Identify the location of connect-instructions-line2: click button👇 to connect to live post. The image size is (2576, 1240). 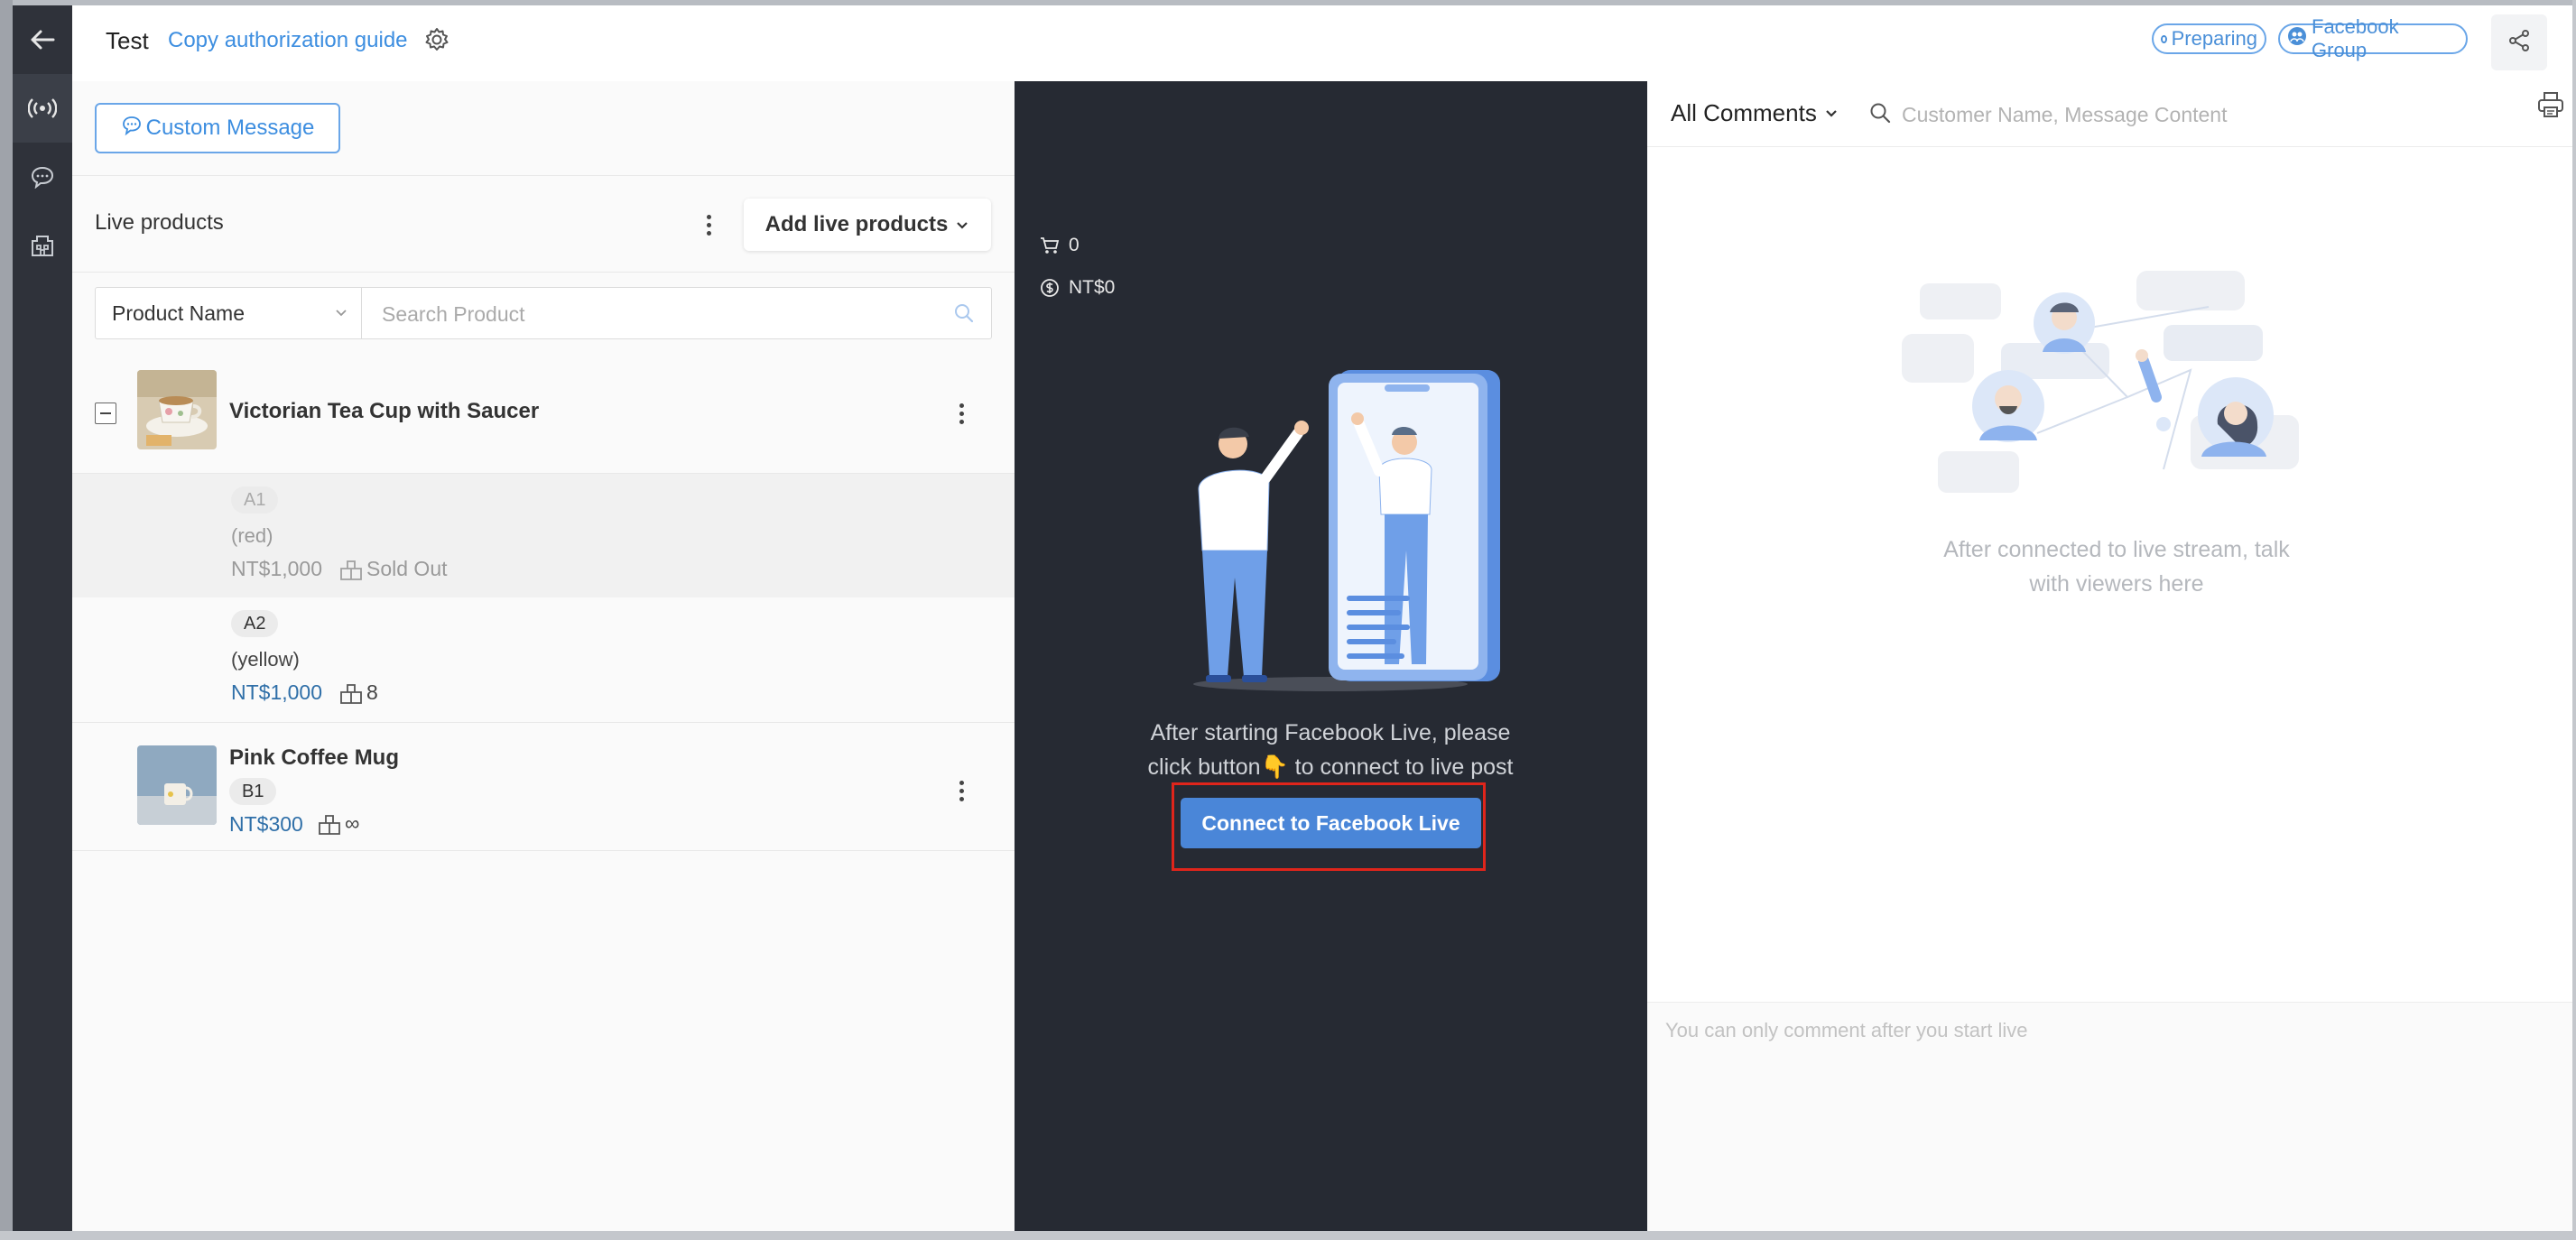
(1331, 767).